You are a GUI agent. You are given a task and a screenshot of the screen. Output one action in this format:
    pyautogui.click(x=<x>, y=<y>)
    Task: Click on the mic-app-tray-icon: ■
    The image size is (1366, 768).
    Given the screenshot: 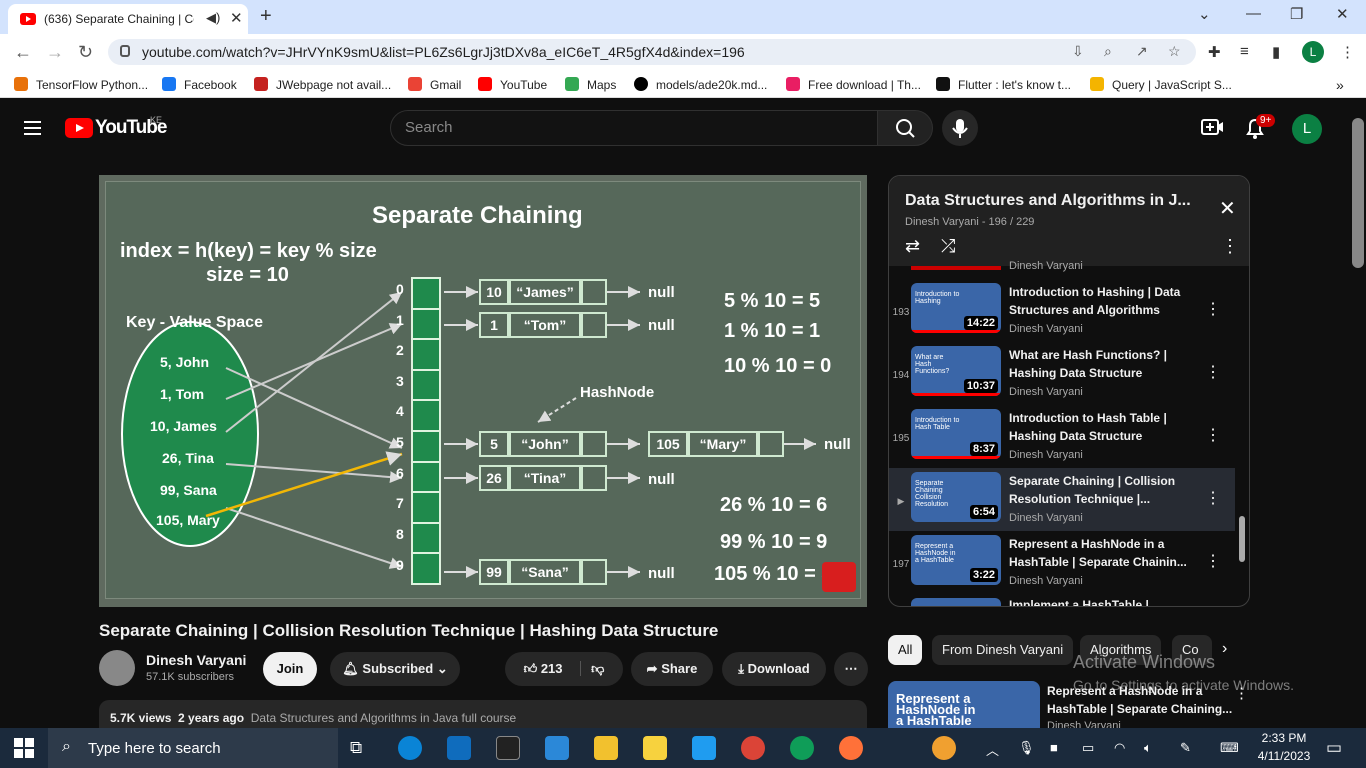 What is the action you would take?
    pyautogui.click(x=1054, y=747)
    